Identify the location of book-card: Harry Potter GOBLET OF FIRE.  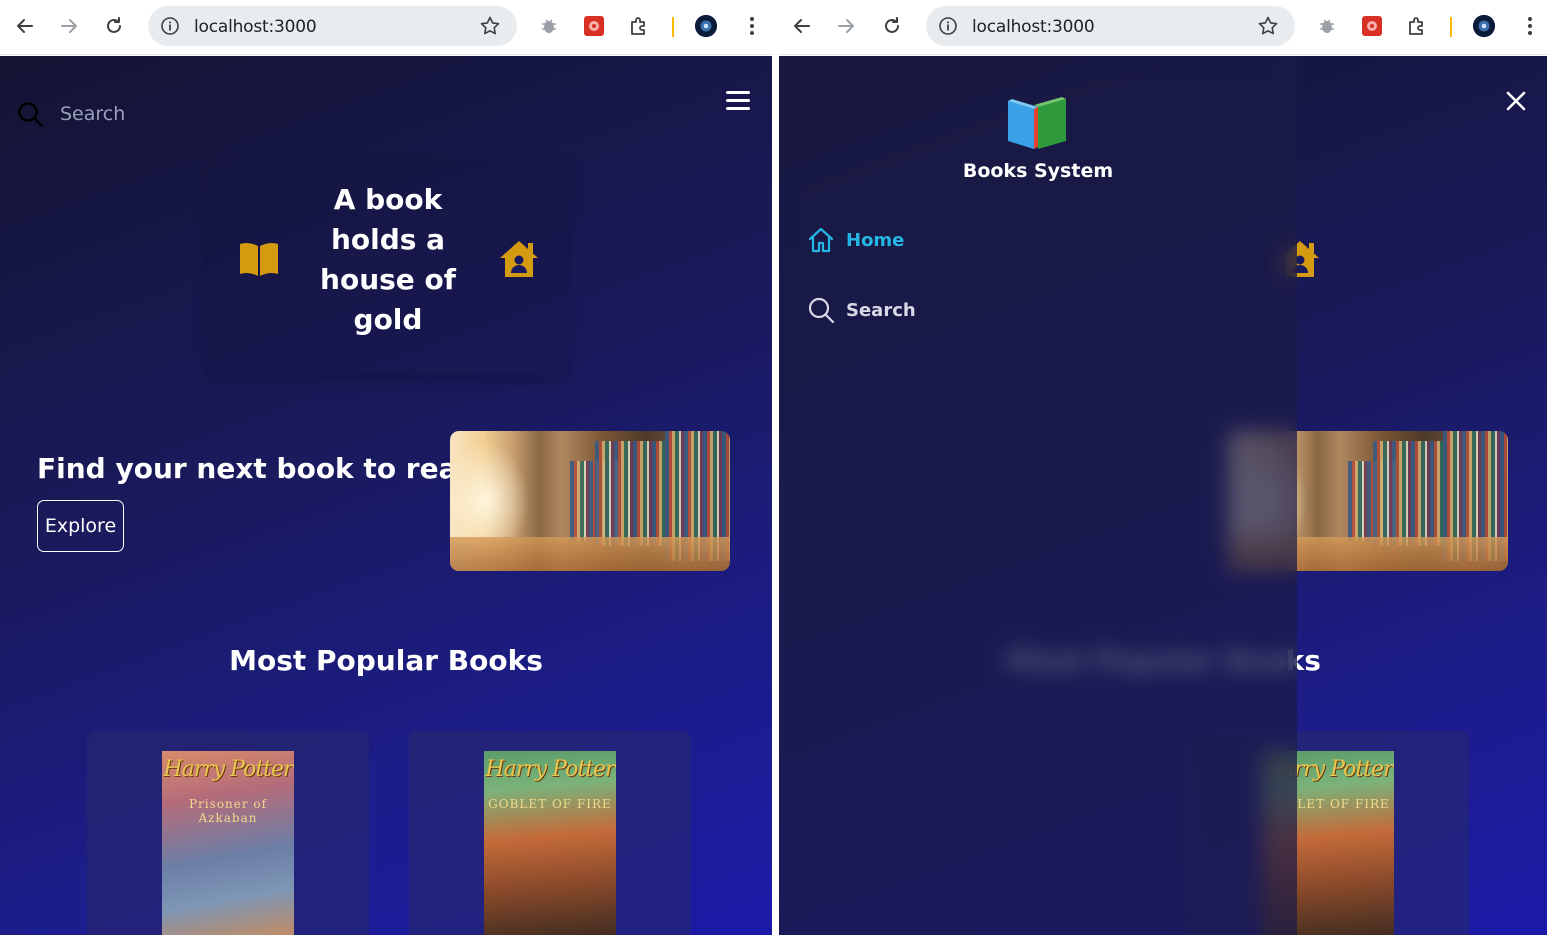
(550, 833).